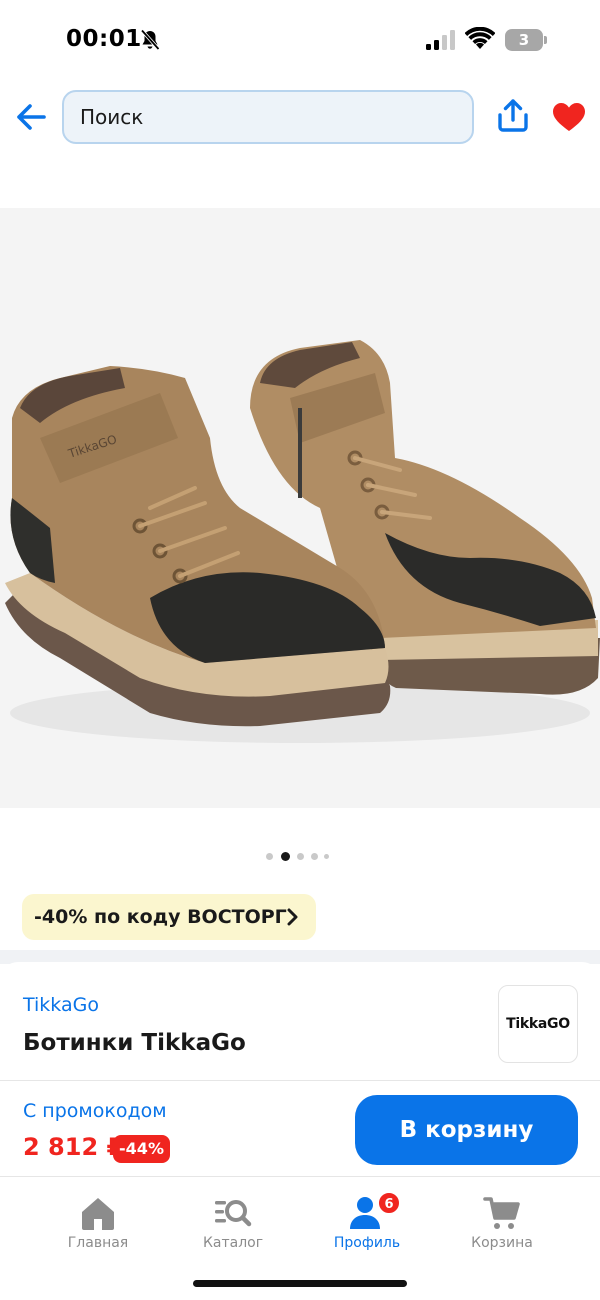  What do you see at coordinates (134, 1043) in the screenshot?
I see `product-title: Ботинки TikkaGo` at bounding box center [134, 1043].